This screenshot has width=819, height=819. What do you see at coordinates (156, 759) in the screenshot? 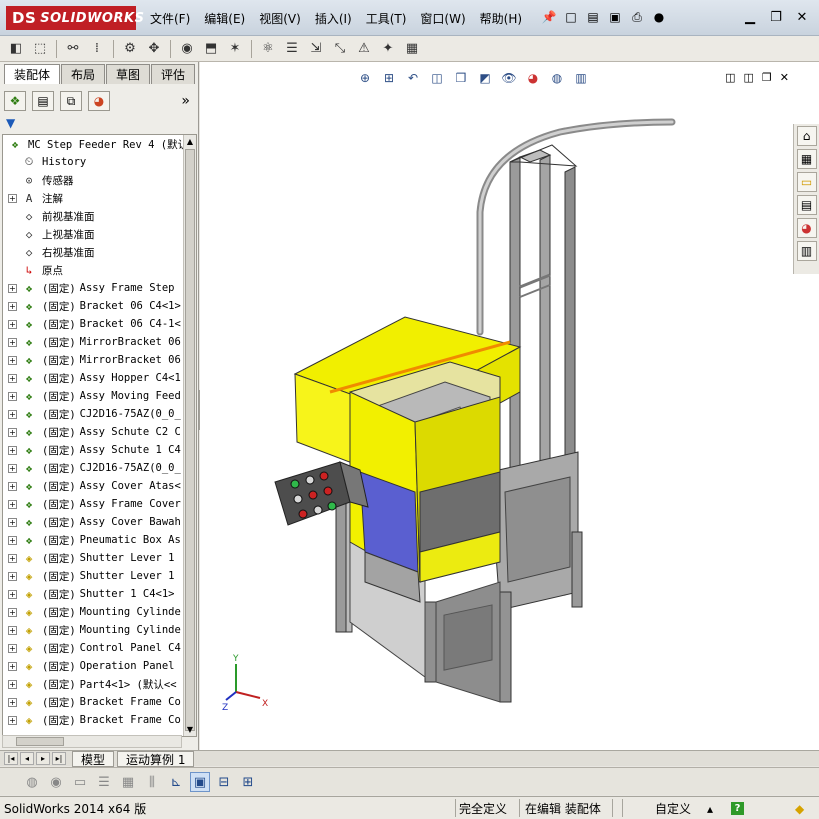
I see `tab-motion-study-1: 运动算例 1` at bounding box center [156, 759].